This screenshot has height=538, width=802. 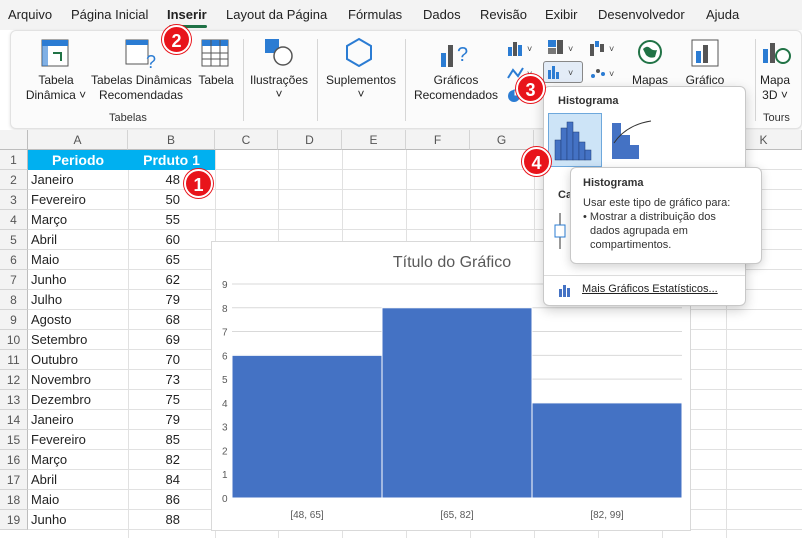 What do you see at coordinates (154, 400) in the screenshot?
I see `cell-value: 75` at bounding box center [154, 400].